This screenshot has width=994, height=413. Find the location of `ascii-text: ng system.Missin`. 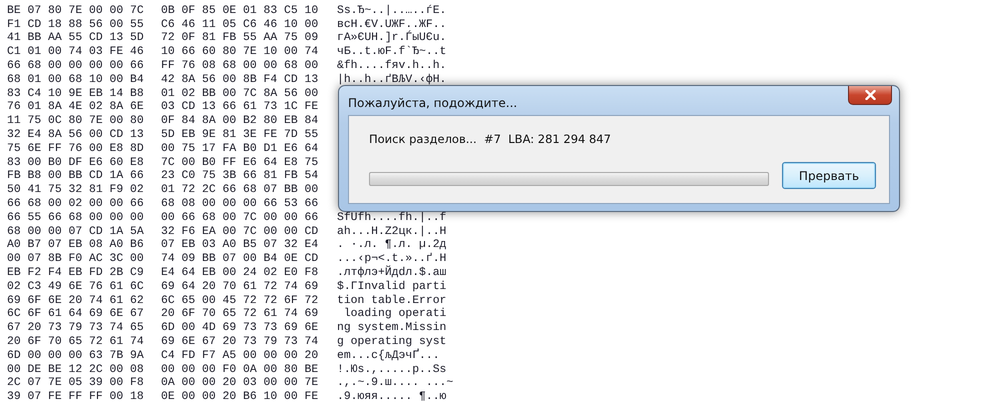

ascii-text: ng system.Missin is located at coordinates (391, 328).